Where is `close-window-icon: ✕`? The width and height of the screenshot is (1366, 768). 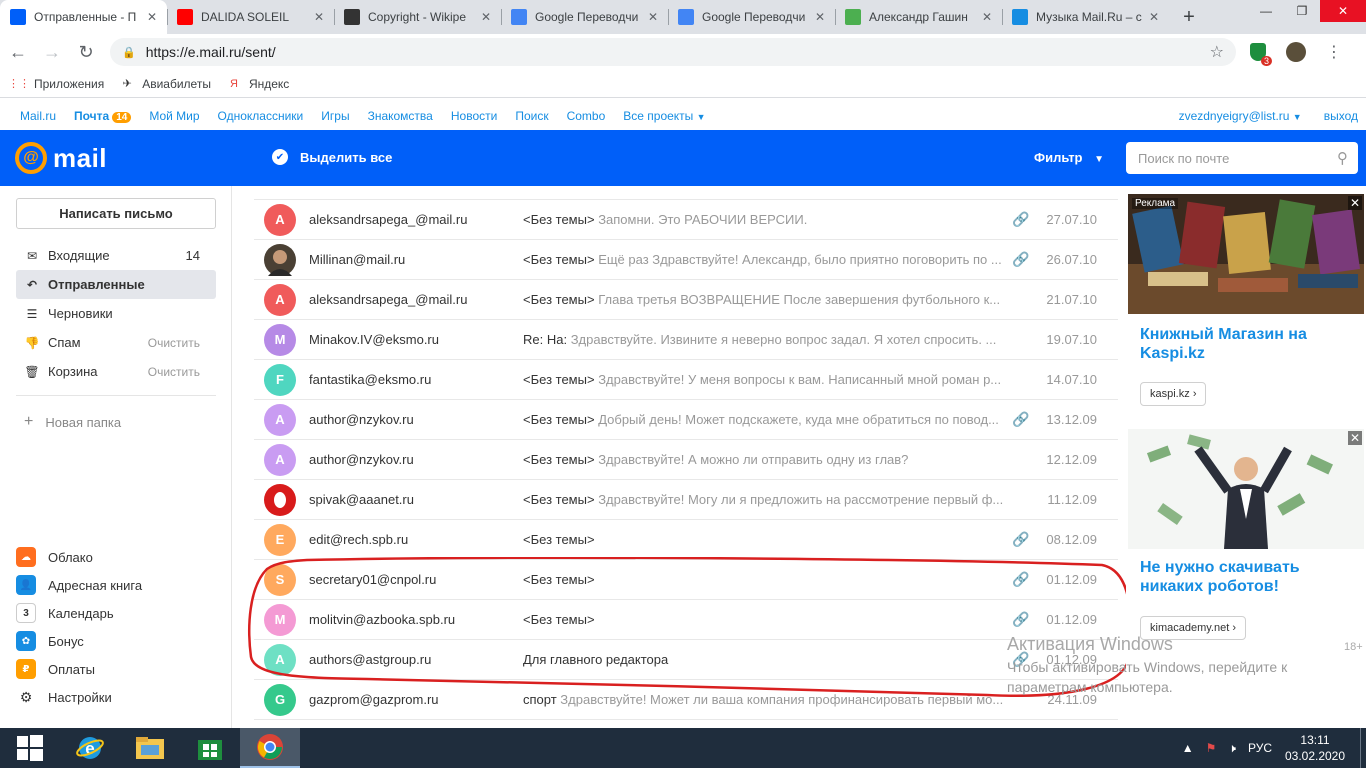 close-window-icon: ✕ is located at coordinates (1343, 11).